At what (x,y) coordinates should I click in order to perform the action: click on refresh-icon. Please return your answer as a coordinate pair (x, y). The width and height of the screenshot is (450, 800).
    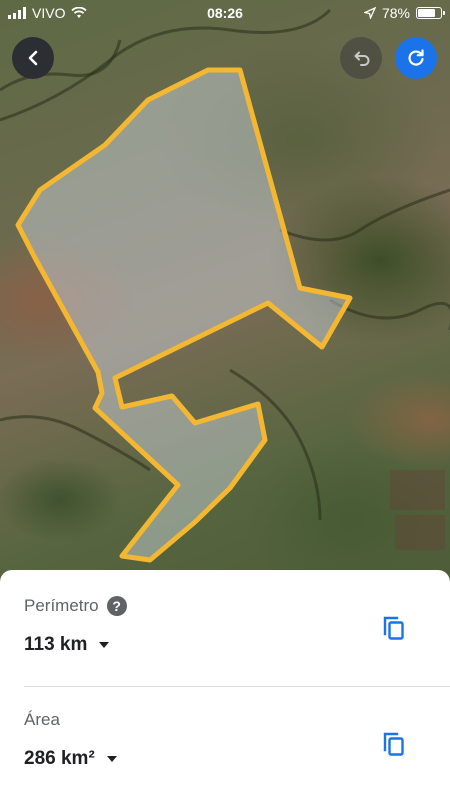
    Looking at the image, I should click on (416, 57).